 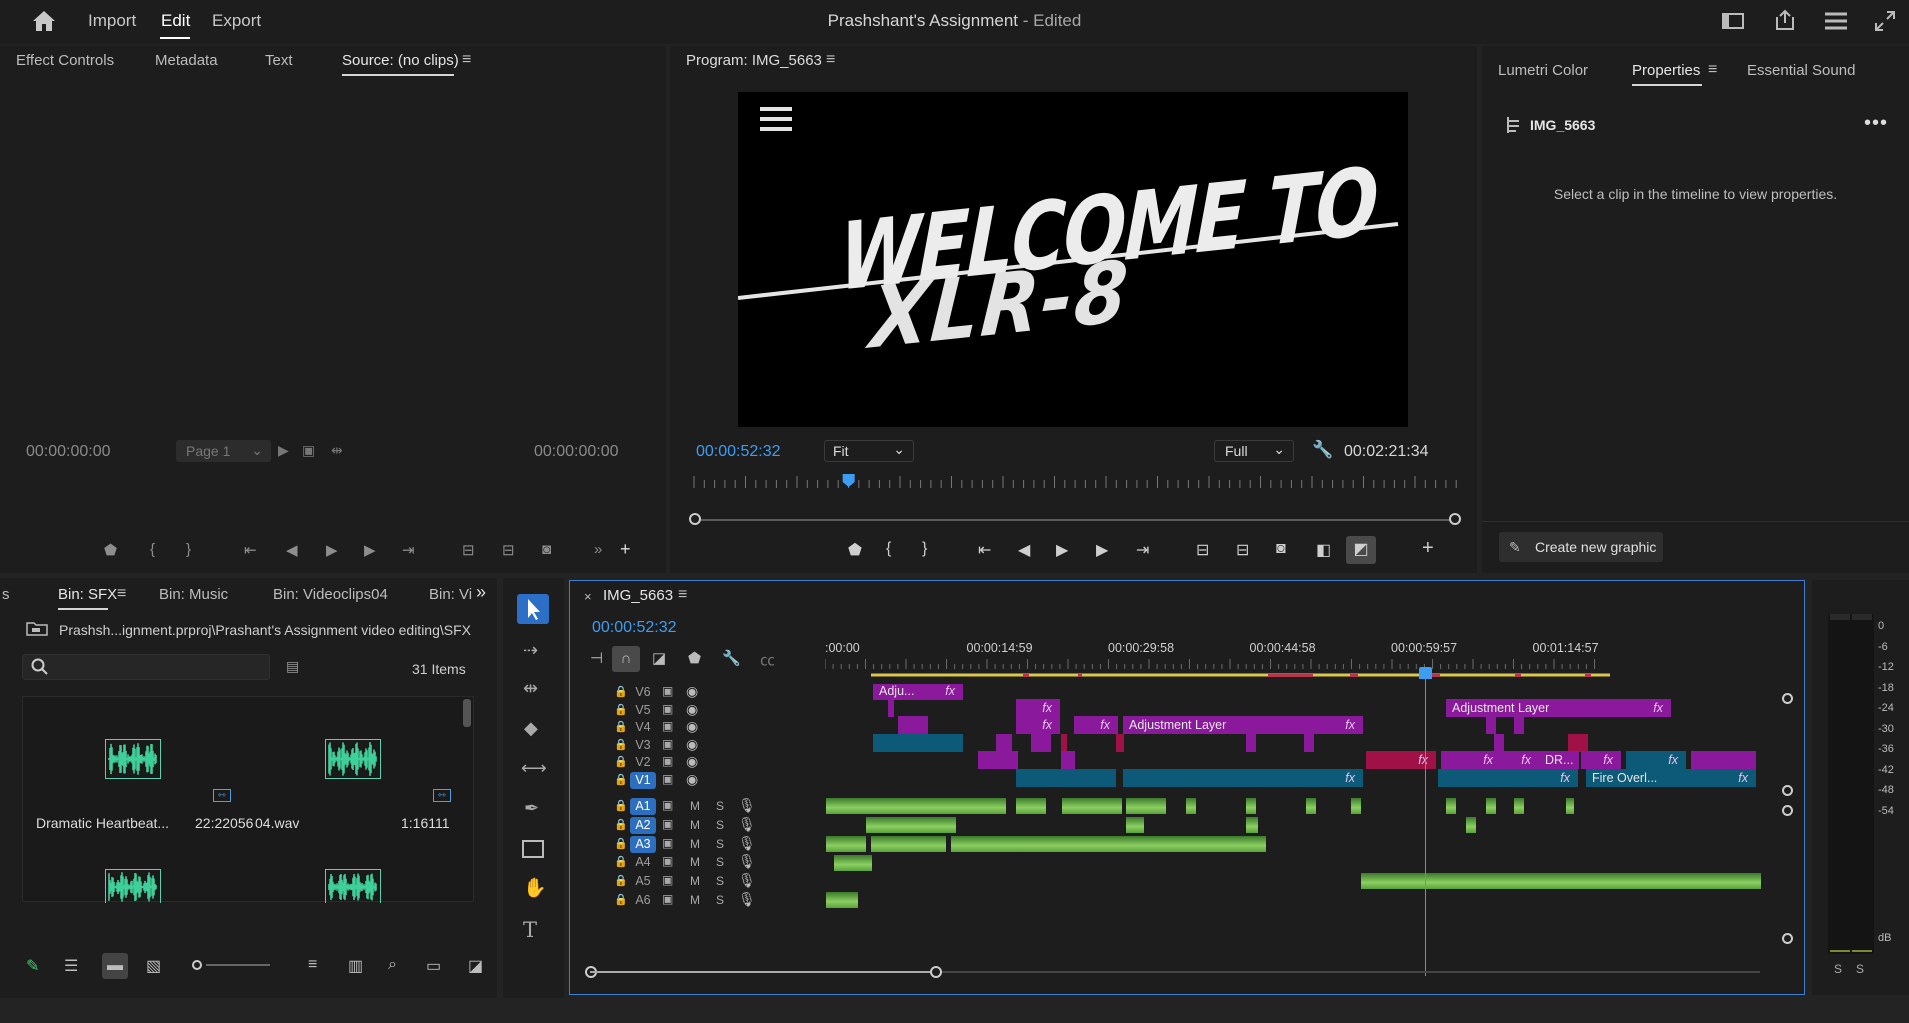 What do you see at coordinates (767, 659) in the screenshot?
I see `captions-icon: ㏄` at bounding box center [767, 659].